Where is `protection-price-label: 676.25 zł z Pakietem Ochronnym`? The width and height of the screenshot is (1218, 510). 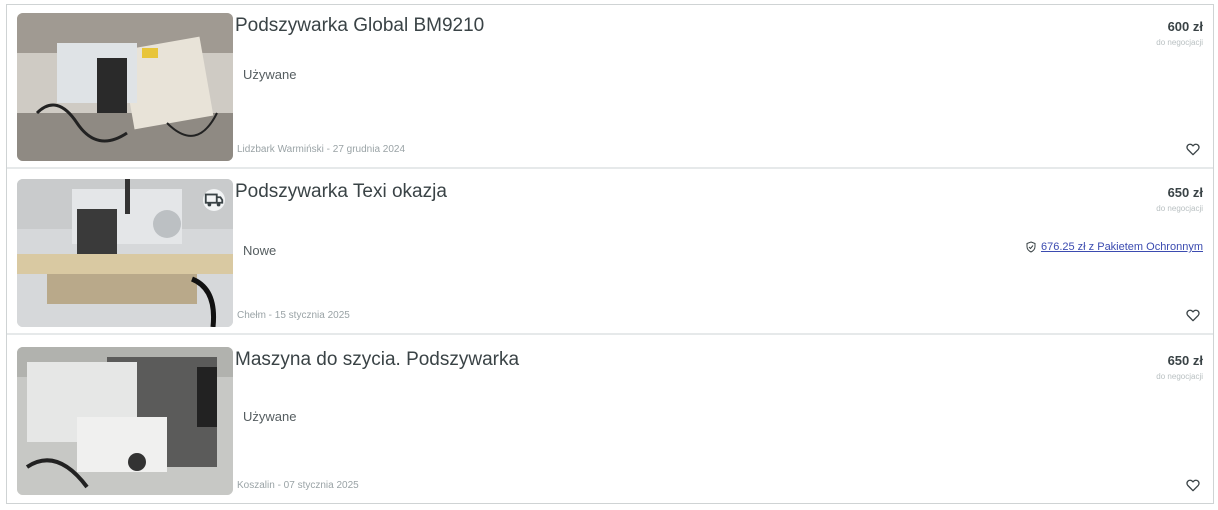
protection-price-label: 676.25 zł z Pakietem Ochronnym is located at coordinates (1122, 247).